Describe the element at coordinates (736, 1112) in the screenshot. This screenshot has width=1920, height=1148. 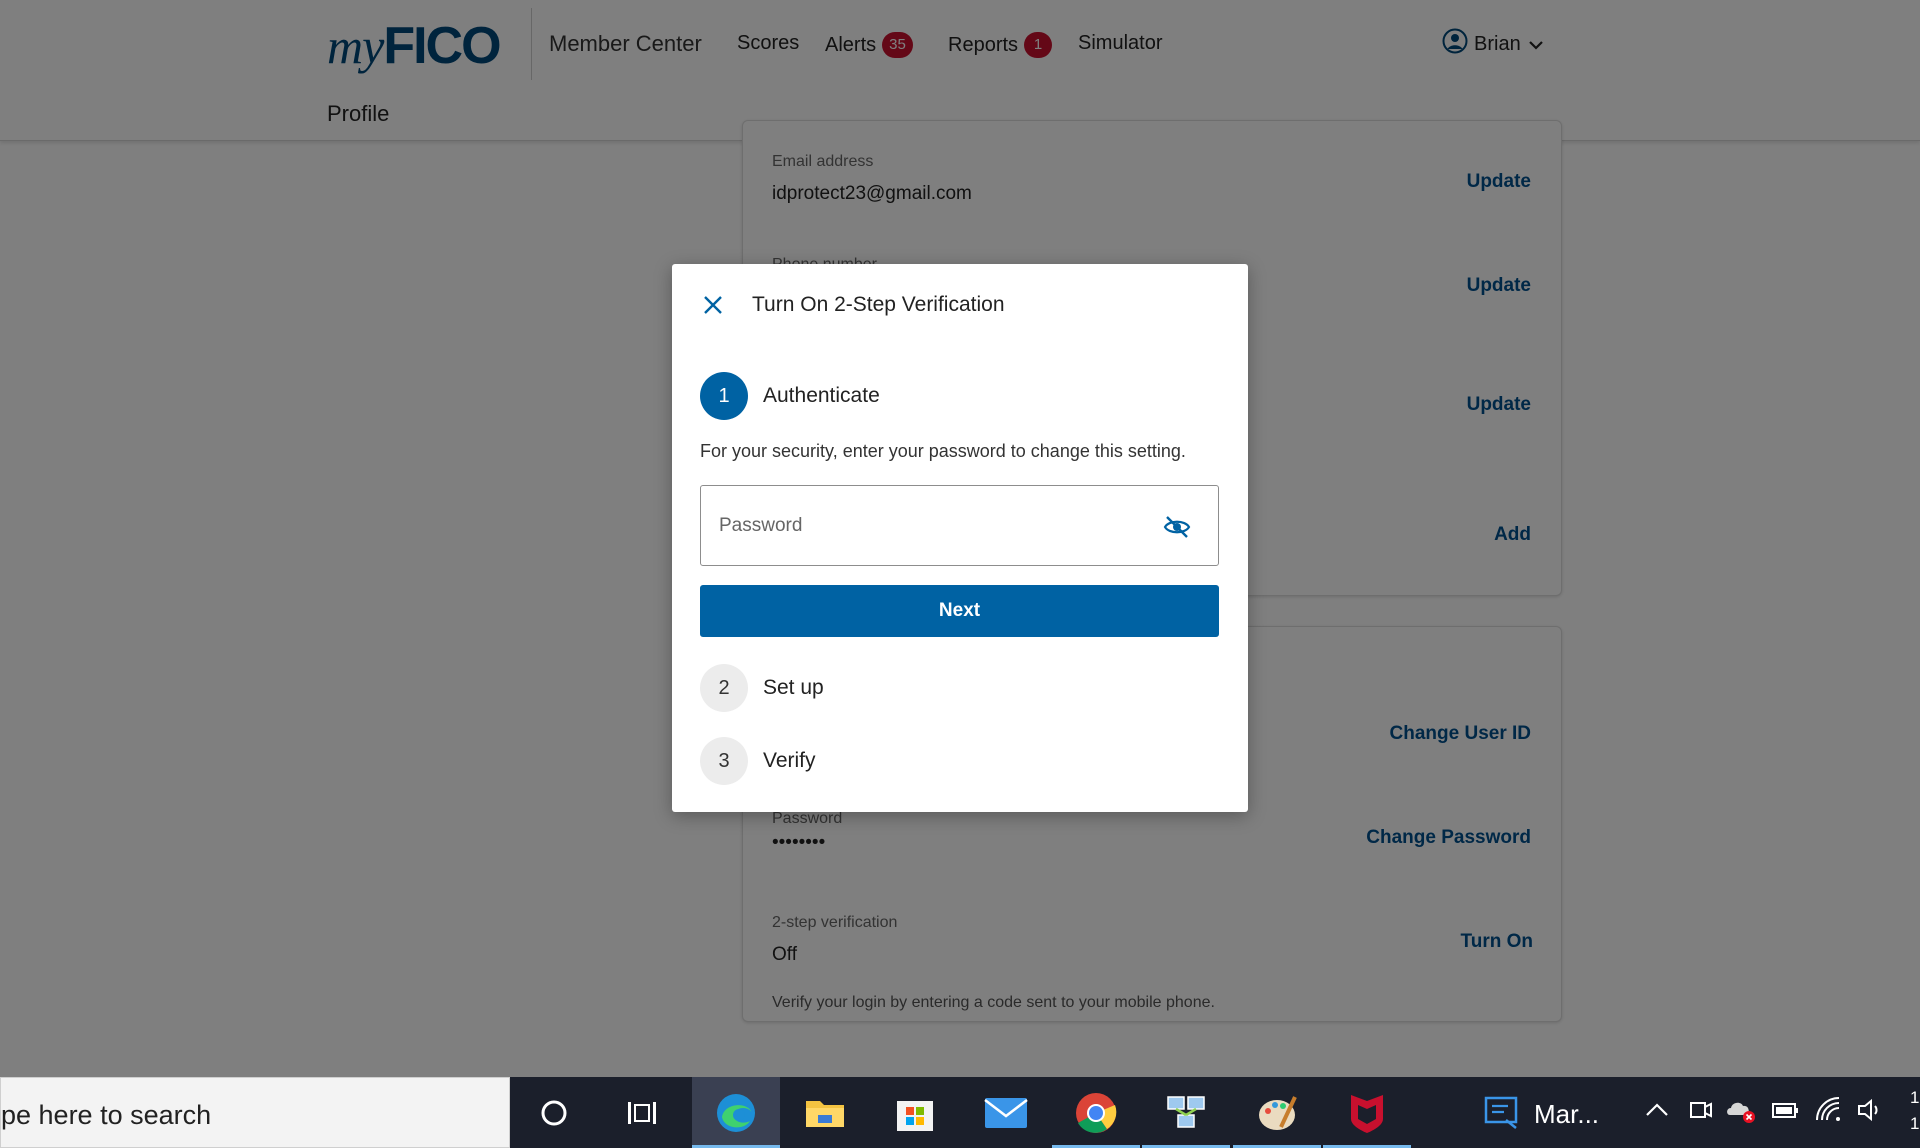
I see `edge-browser-icon` at that location.